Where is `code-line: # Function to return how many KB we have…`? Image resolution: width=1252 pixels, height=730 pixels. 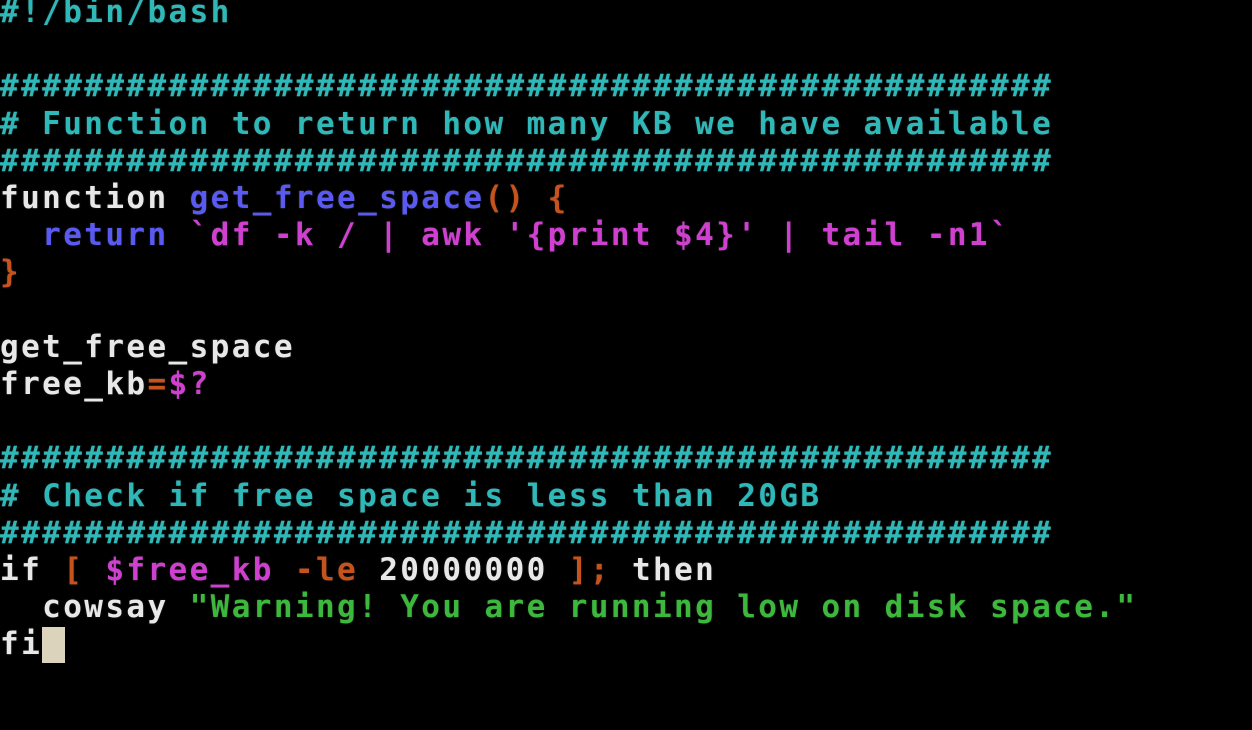 code-line: # Function to return how many KB we have… is located at coordinates (526, 124).